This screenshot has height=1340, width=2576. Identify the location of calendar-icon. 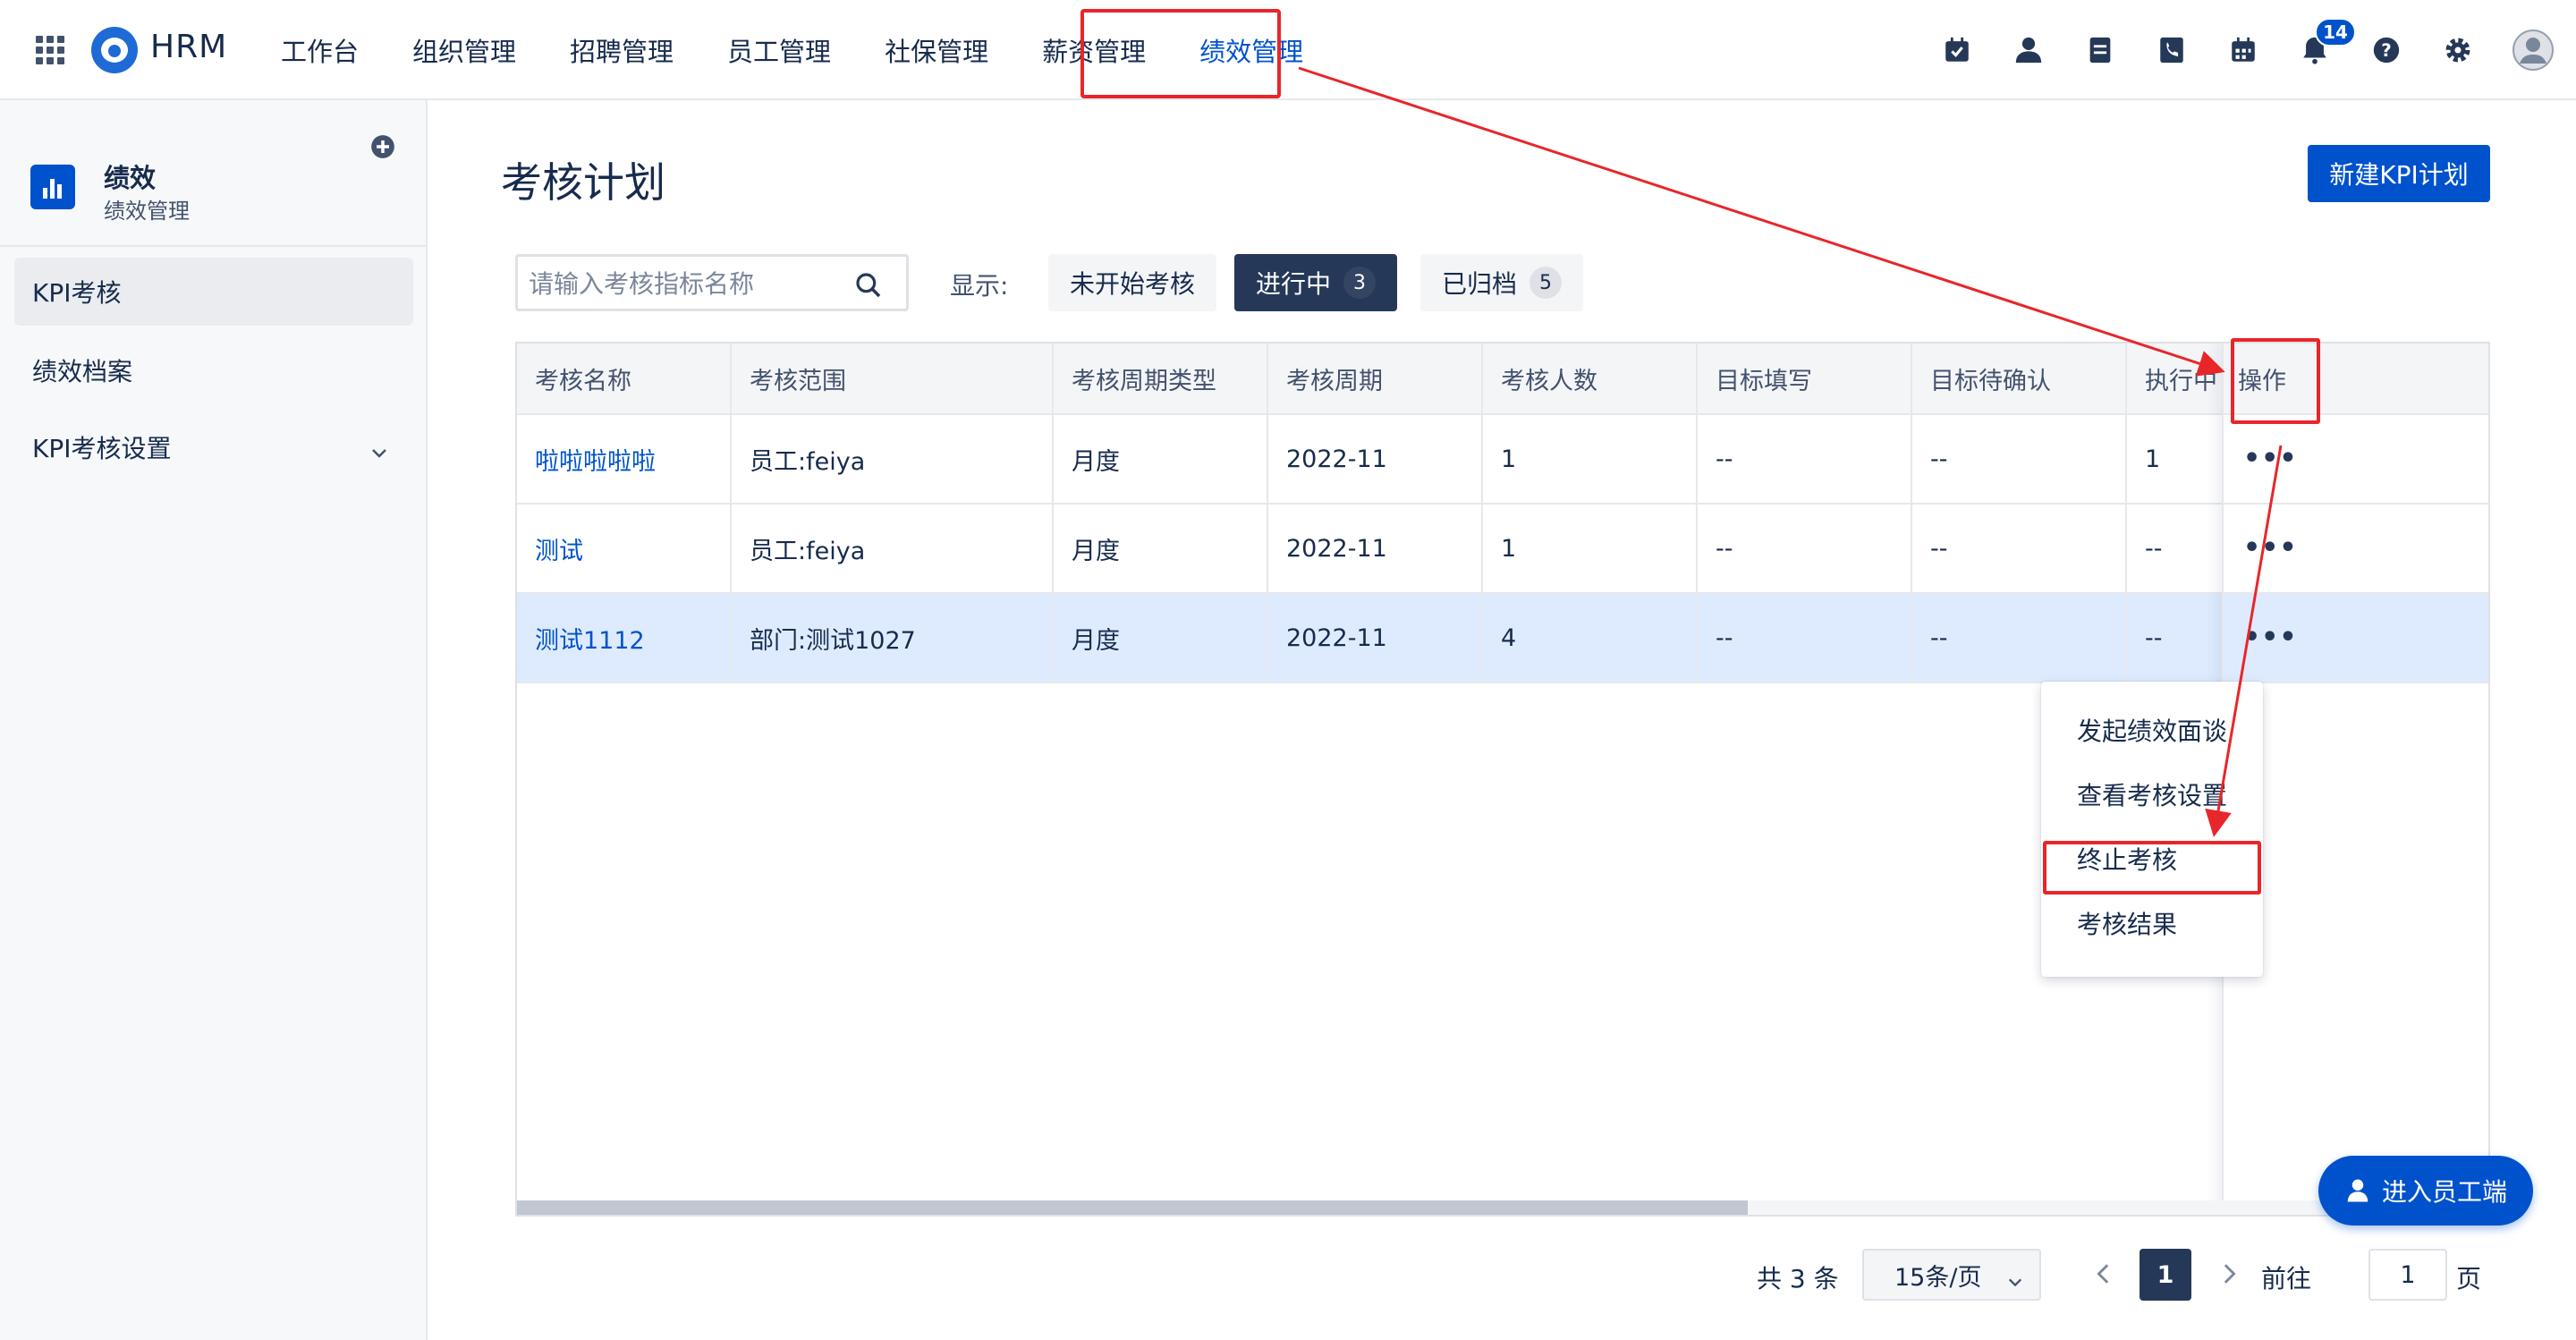
(2243, 50).